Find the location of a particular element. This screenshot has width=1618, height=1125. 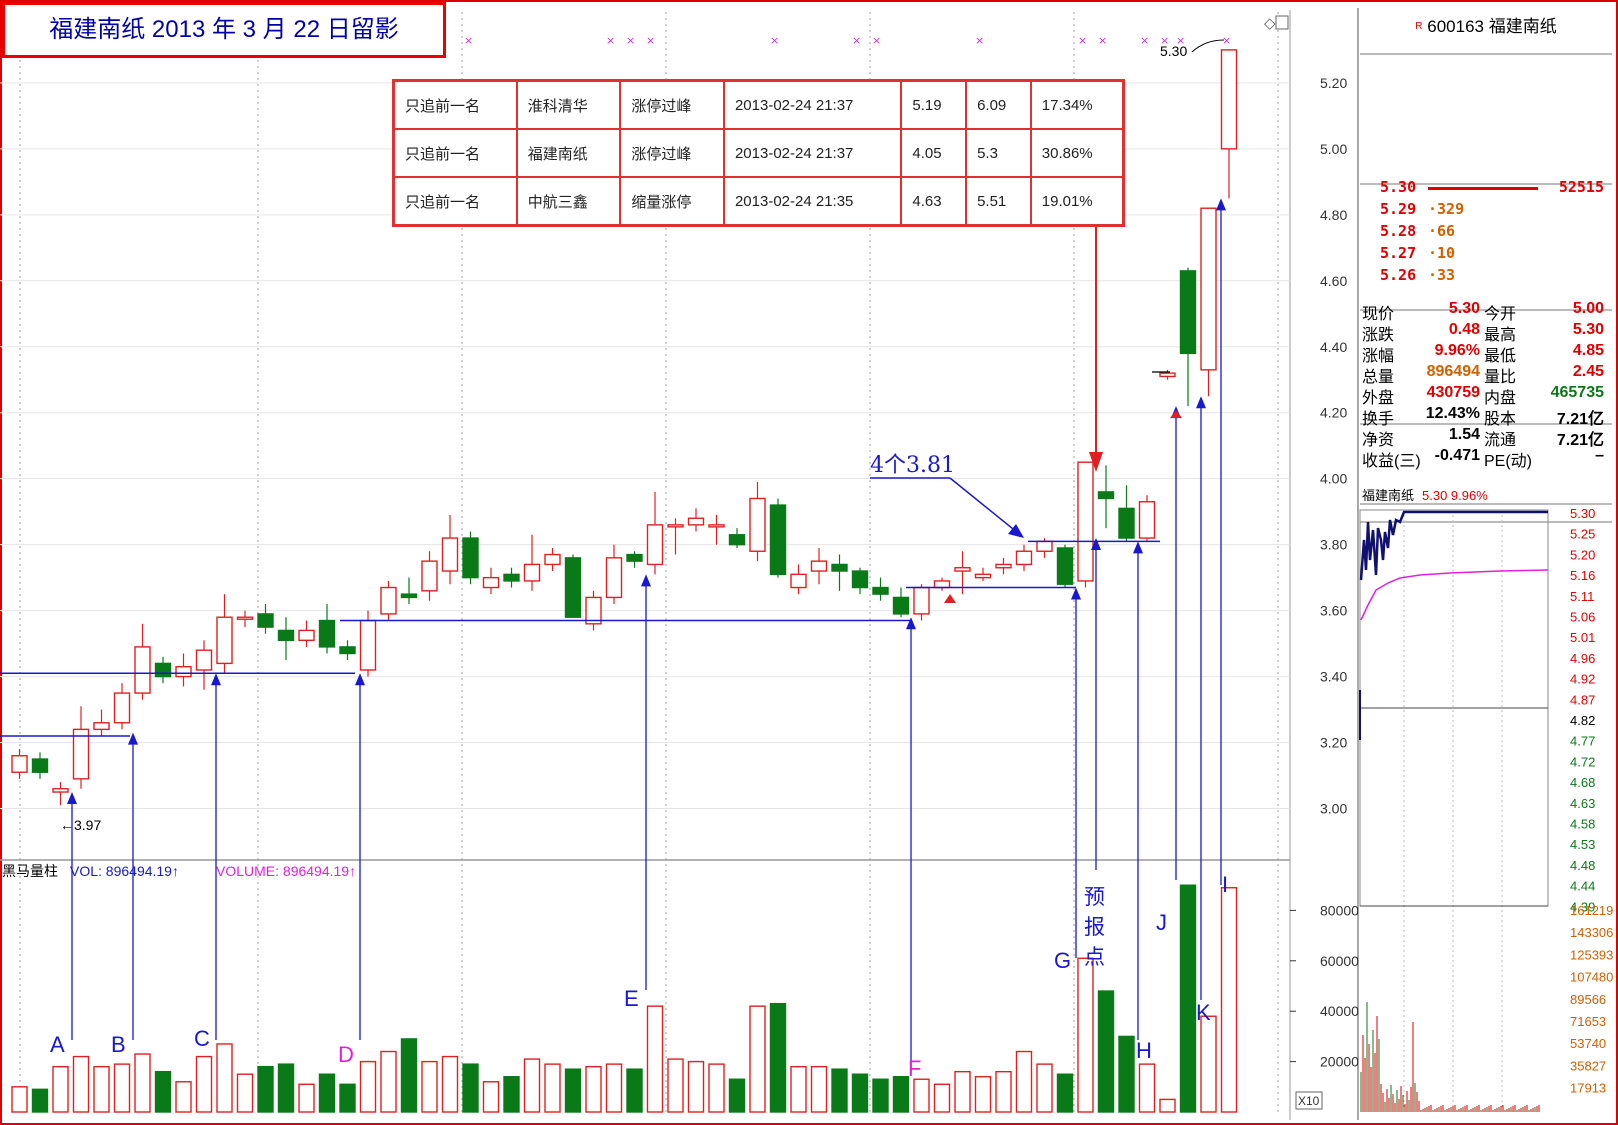

stock-name: 福建南纸 is located at coordinates (1522, 26).